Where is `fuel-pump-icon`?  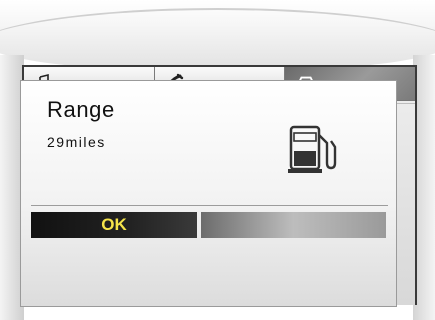 fuel-pump-icon is located at coordinates (312, 149).